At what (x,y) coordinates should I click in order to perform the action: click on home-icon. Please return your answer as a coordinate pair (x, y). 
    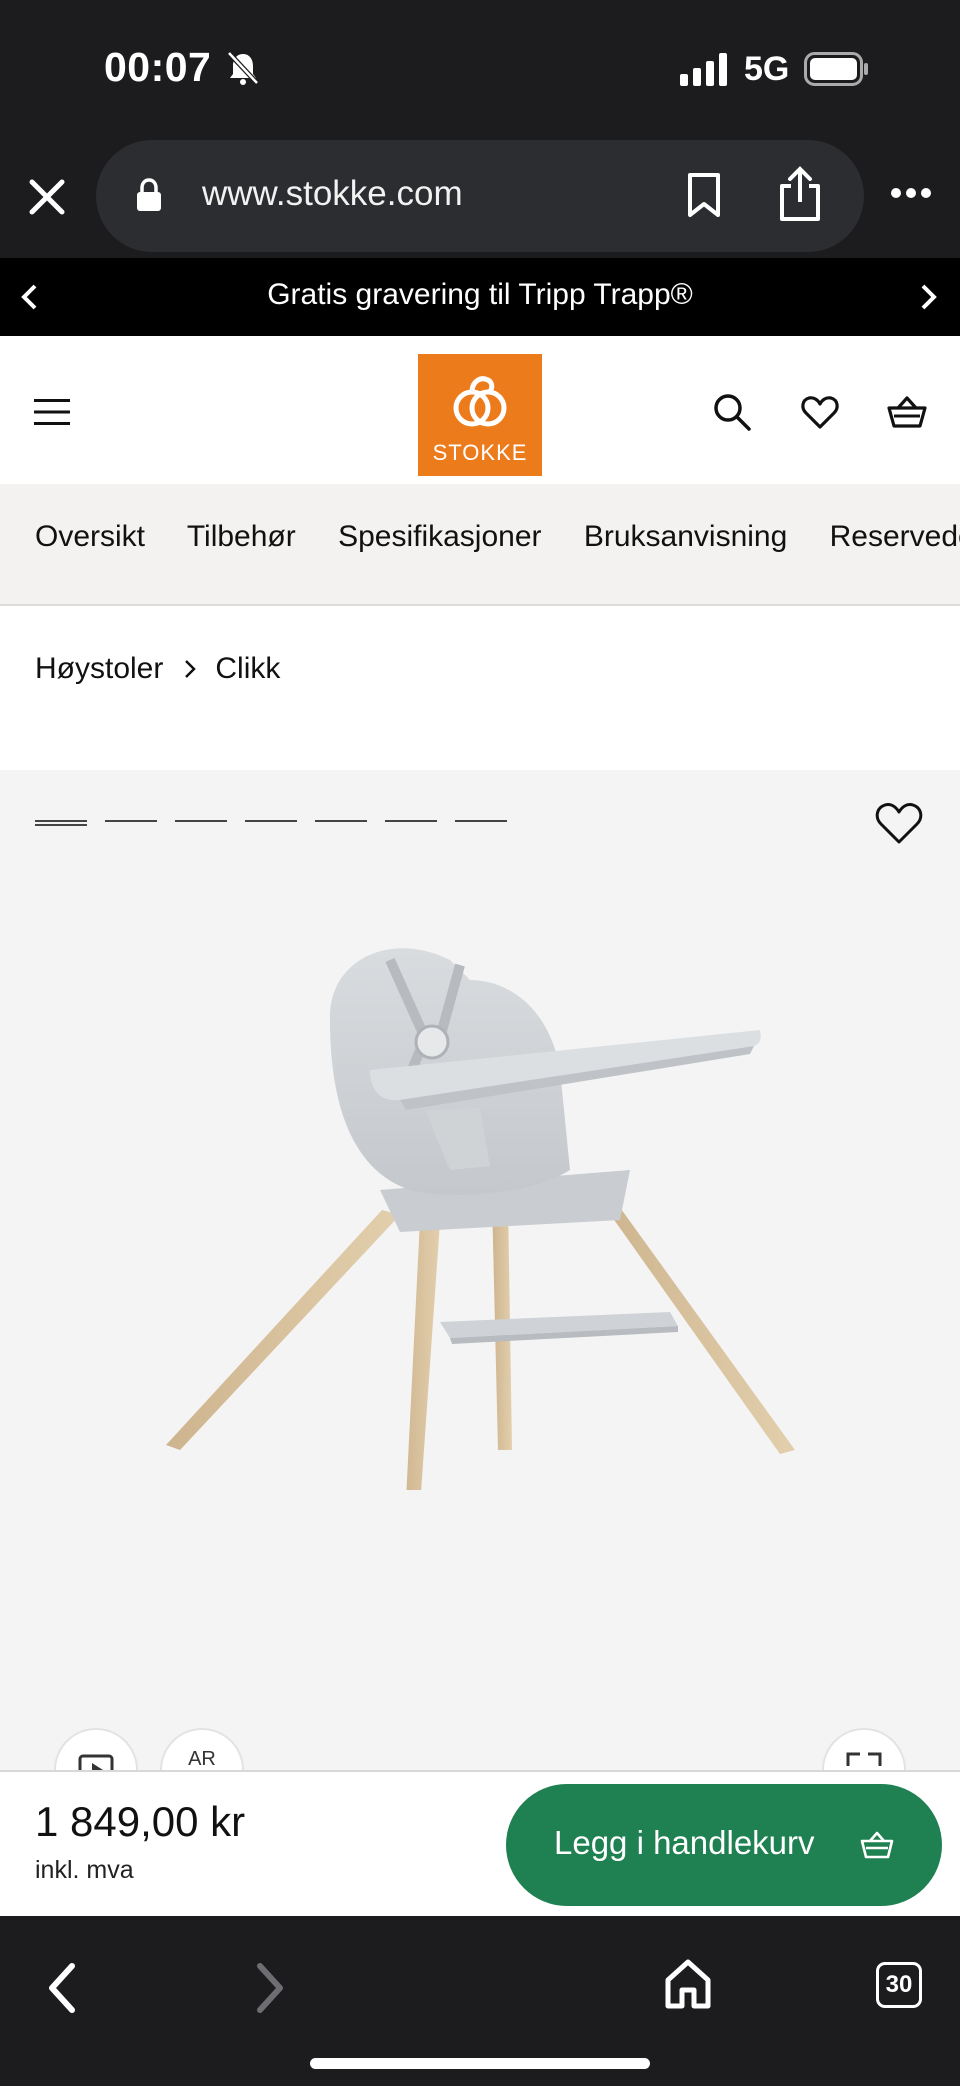
    Looking at the image, I should click on (688, 1984).